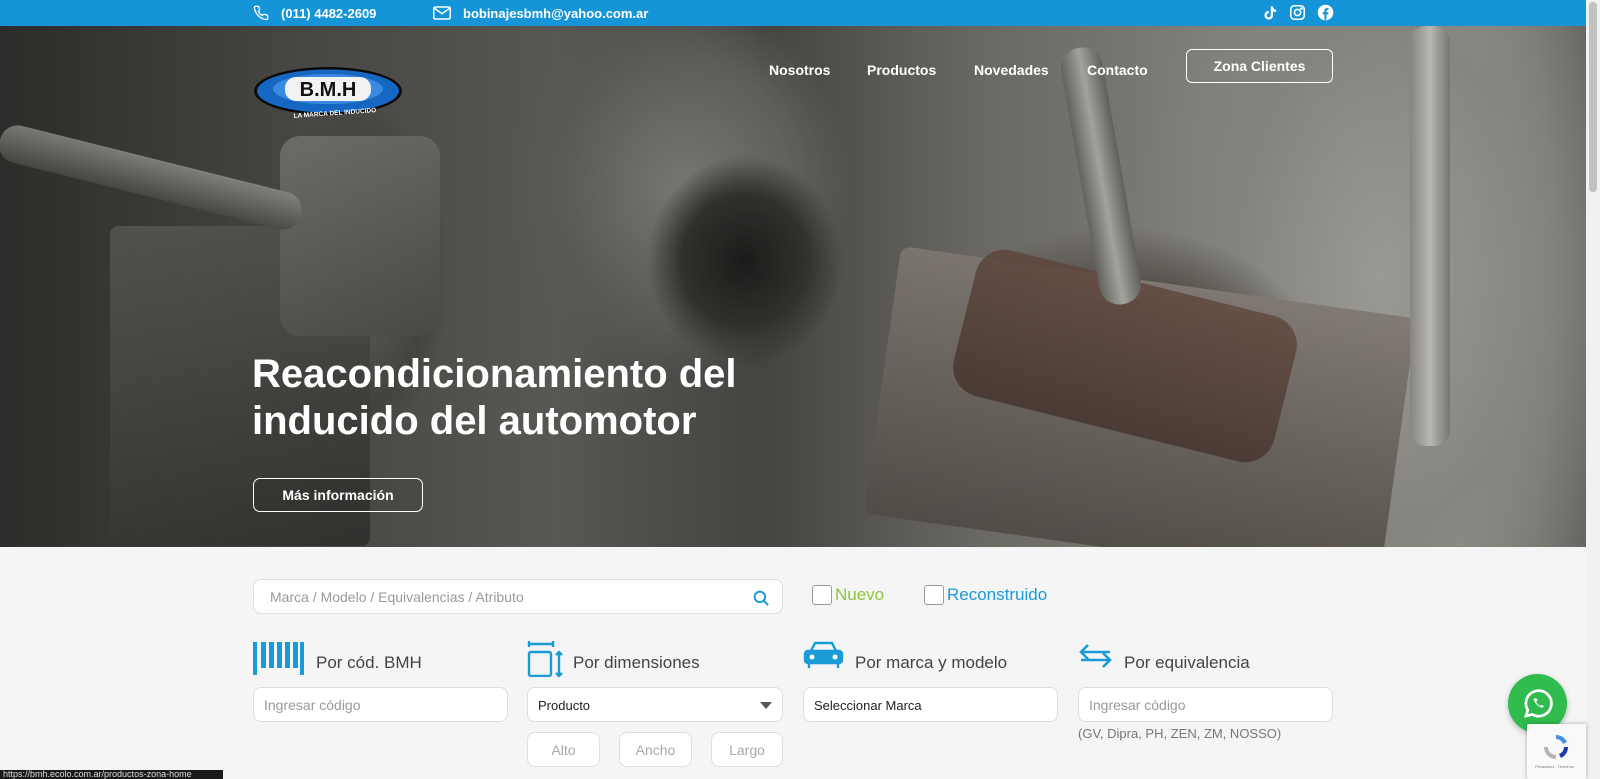 Image resolution: width=1600 pixels, height=779 pixels. Describe the element at coordinates (1011, 70) in the screenshot. I see `nav-novedades: Novedades` at that location.